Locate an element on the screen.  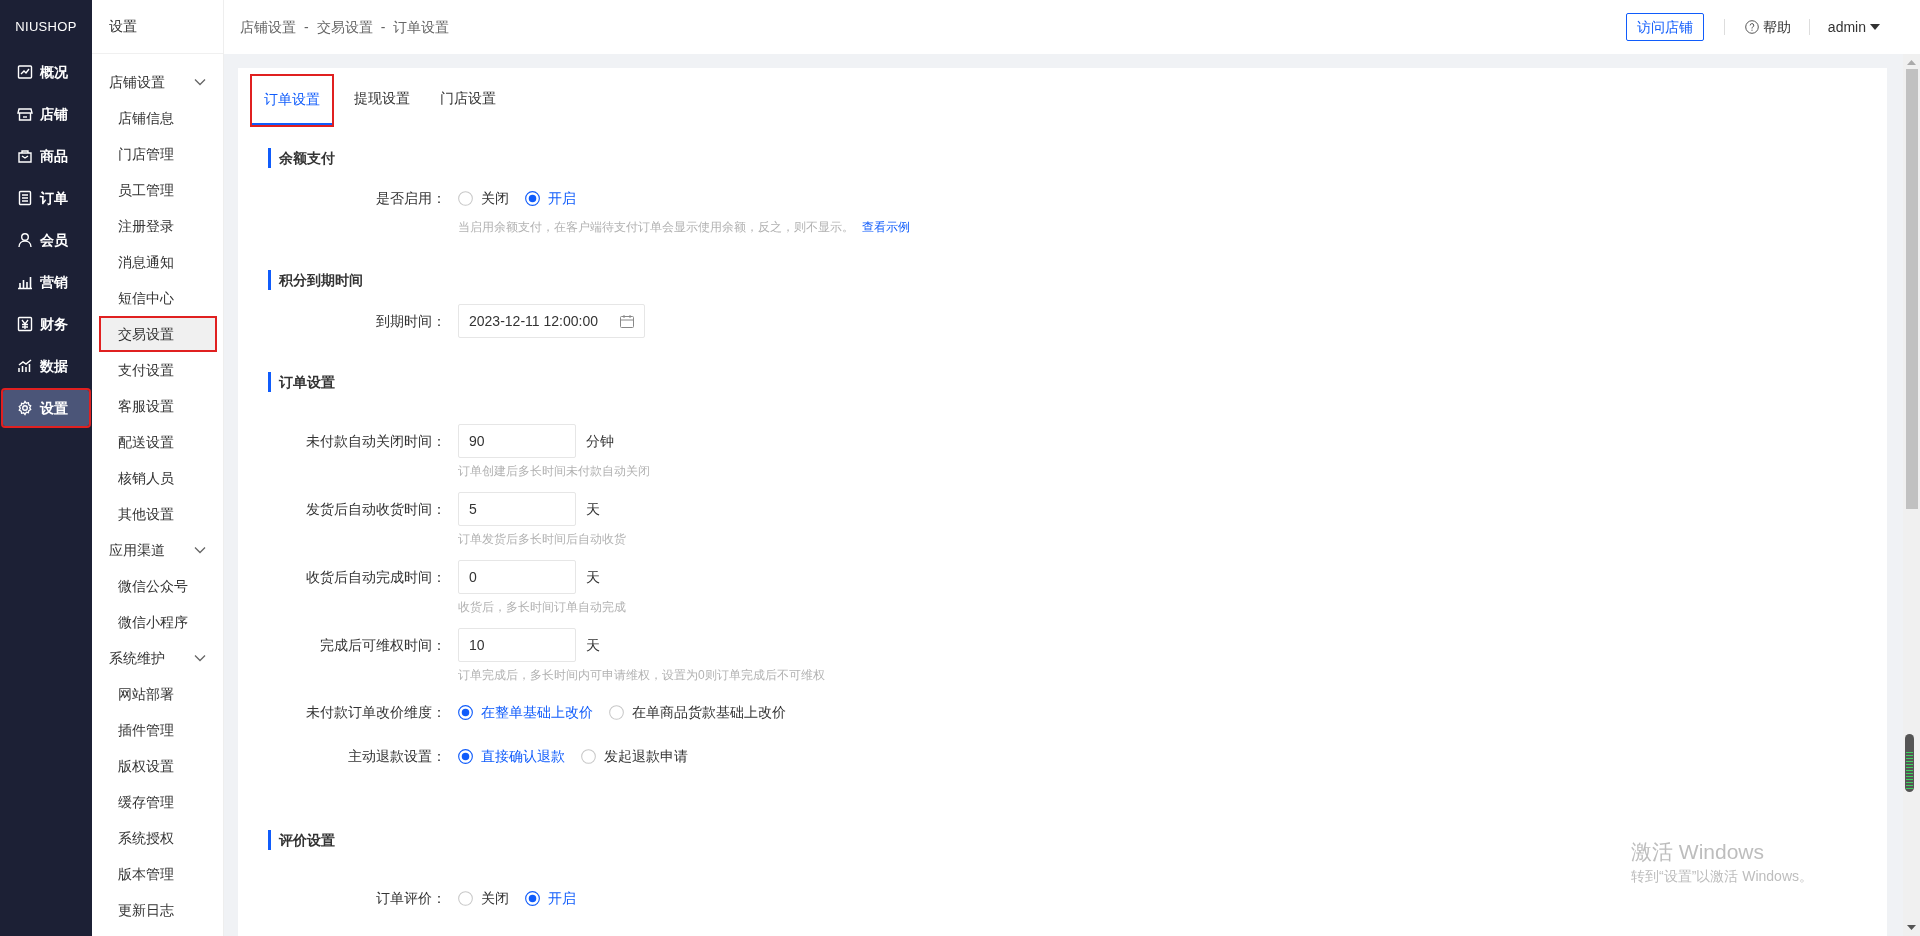
nav-item: 店铺 is located at coordinates (46, 114).